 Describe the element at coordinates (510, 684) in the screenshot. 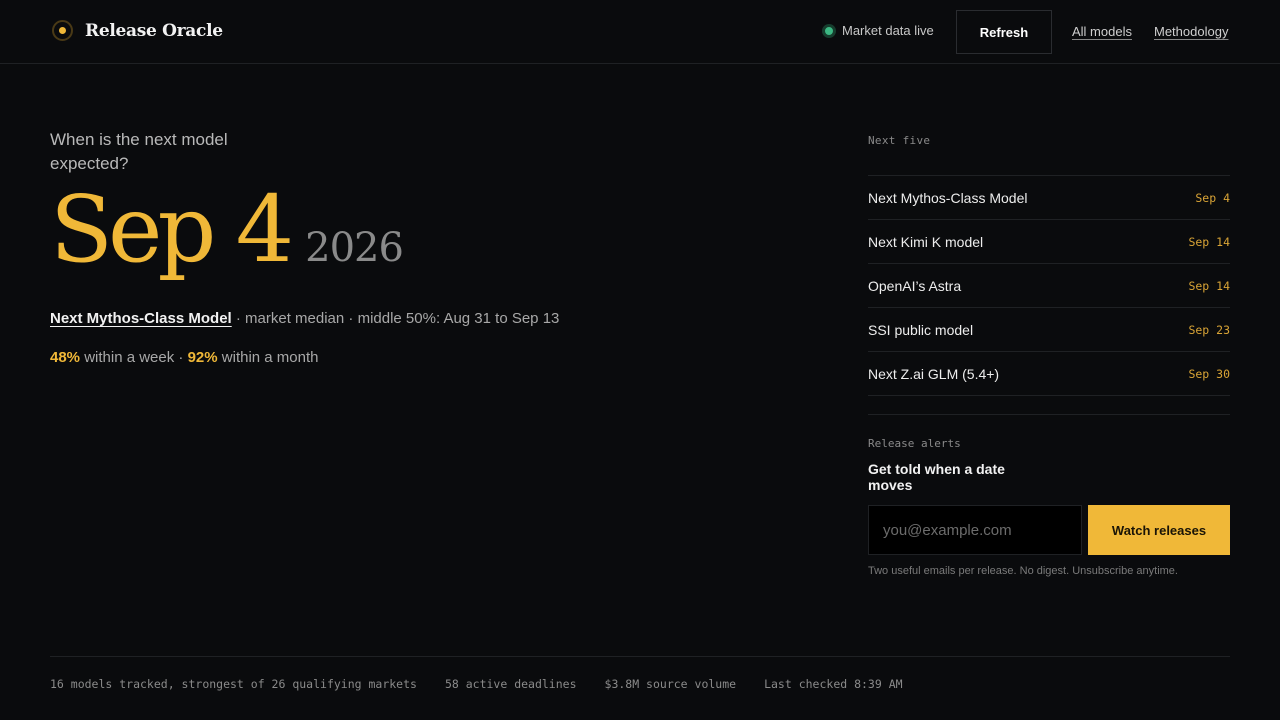

I see `stat-active-deadlines: 58 active deadlines` at that location.